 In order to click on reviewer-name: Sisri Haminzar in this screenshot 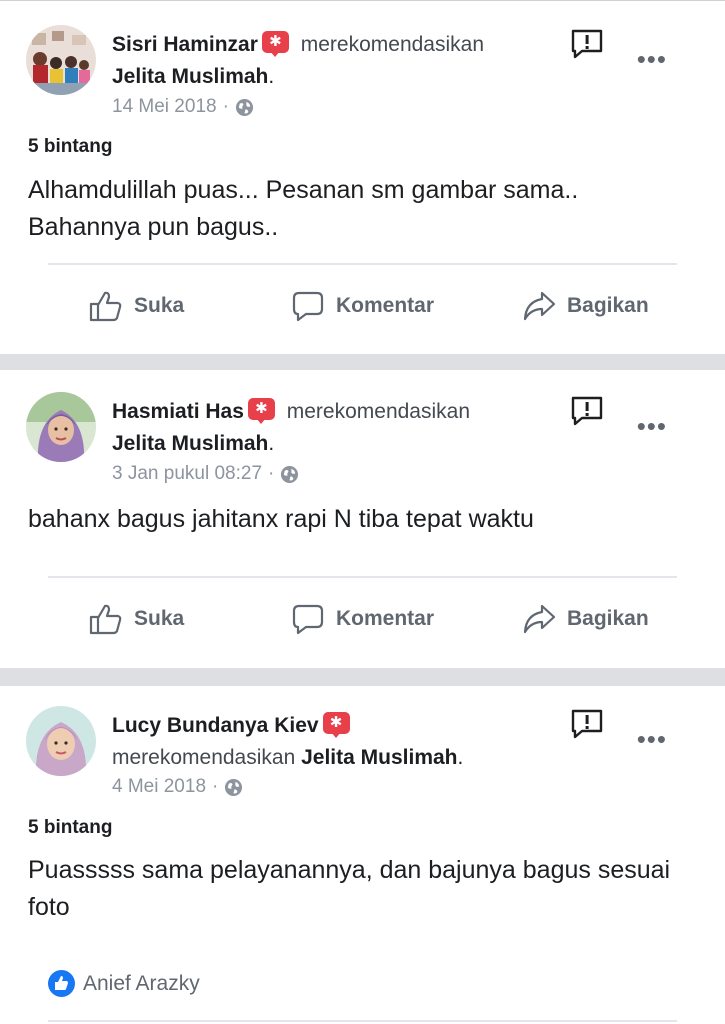, I will do `click(185, 44)`.